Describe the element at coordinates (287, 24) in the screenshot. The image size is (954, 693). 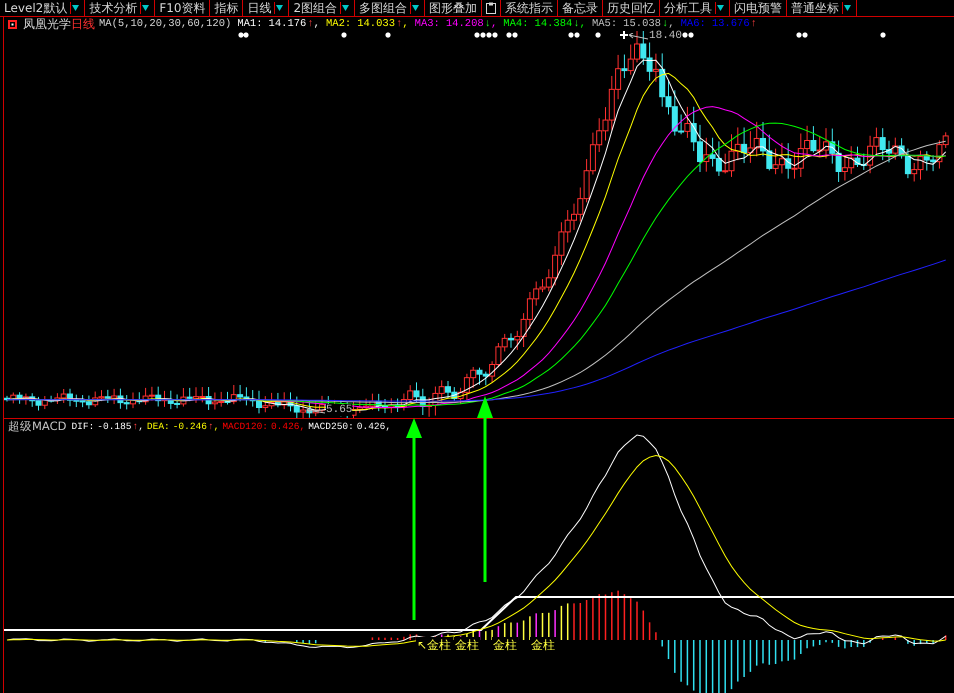
I see `indicator-value: 14.176` at that location.